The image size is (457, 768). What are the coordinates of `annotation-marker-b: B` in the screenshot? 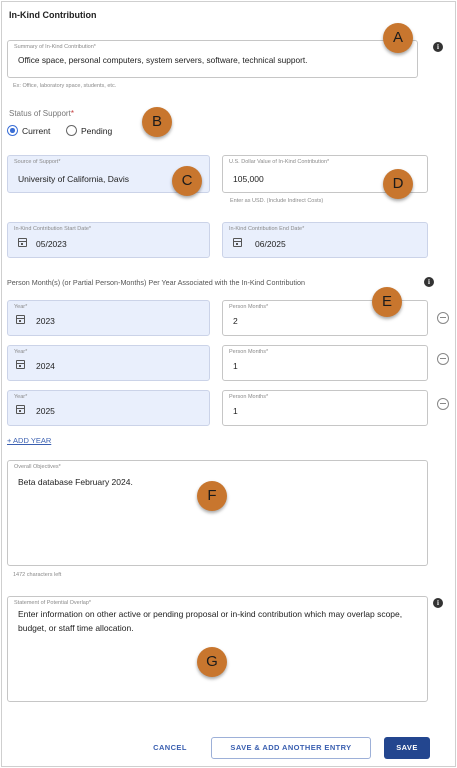 It's located at (157, 122).